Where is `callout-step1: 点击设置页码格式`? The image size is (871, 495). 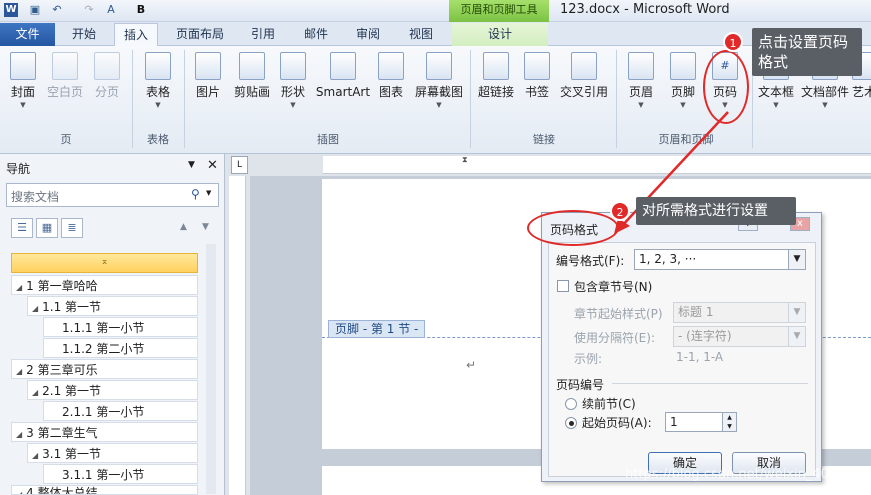
callout-step1: 点击设置页码格式 is located at coordinates (807, 52).